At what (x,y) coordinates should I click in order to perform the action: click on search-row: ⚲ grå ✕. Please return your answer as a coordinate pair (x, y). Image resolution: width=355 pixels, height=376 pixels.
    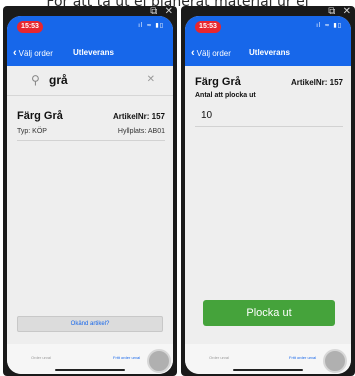
    Looking at the image, I should click on (90, 81).